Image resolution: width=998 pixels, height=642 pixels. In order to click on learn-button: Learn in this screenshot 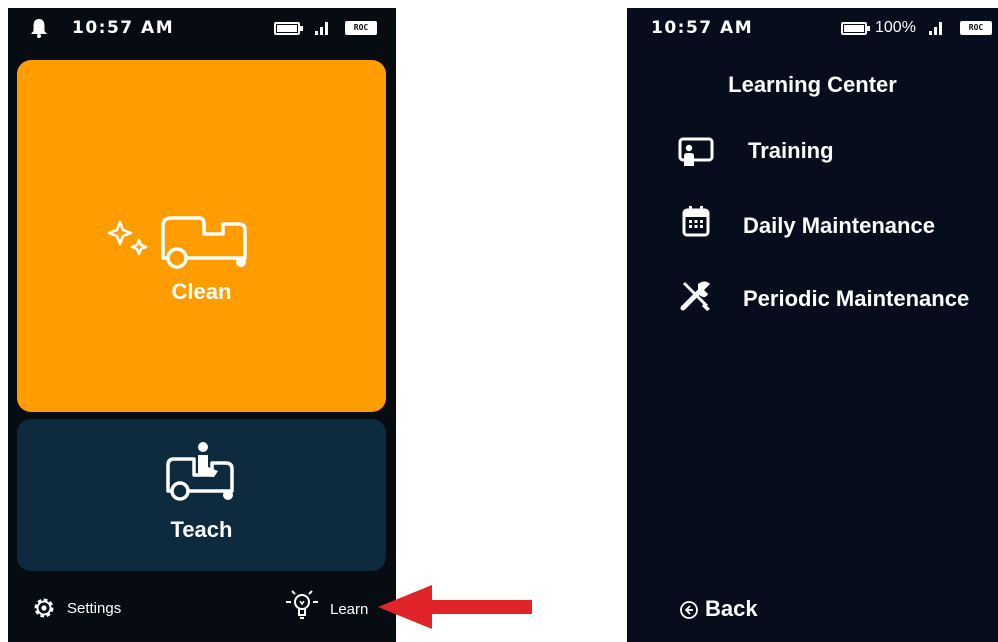, I will do `click(334, 606)`.